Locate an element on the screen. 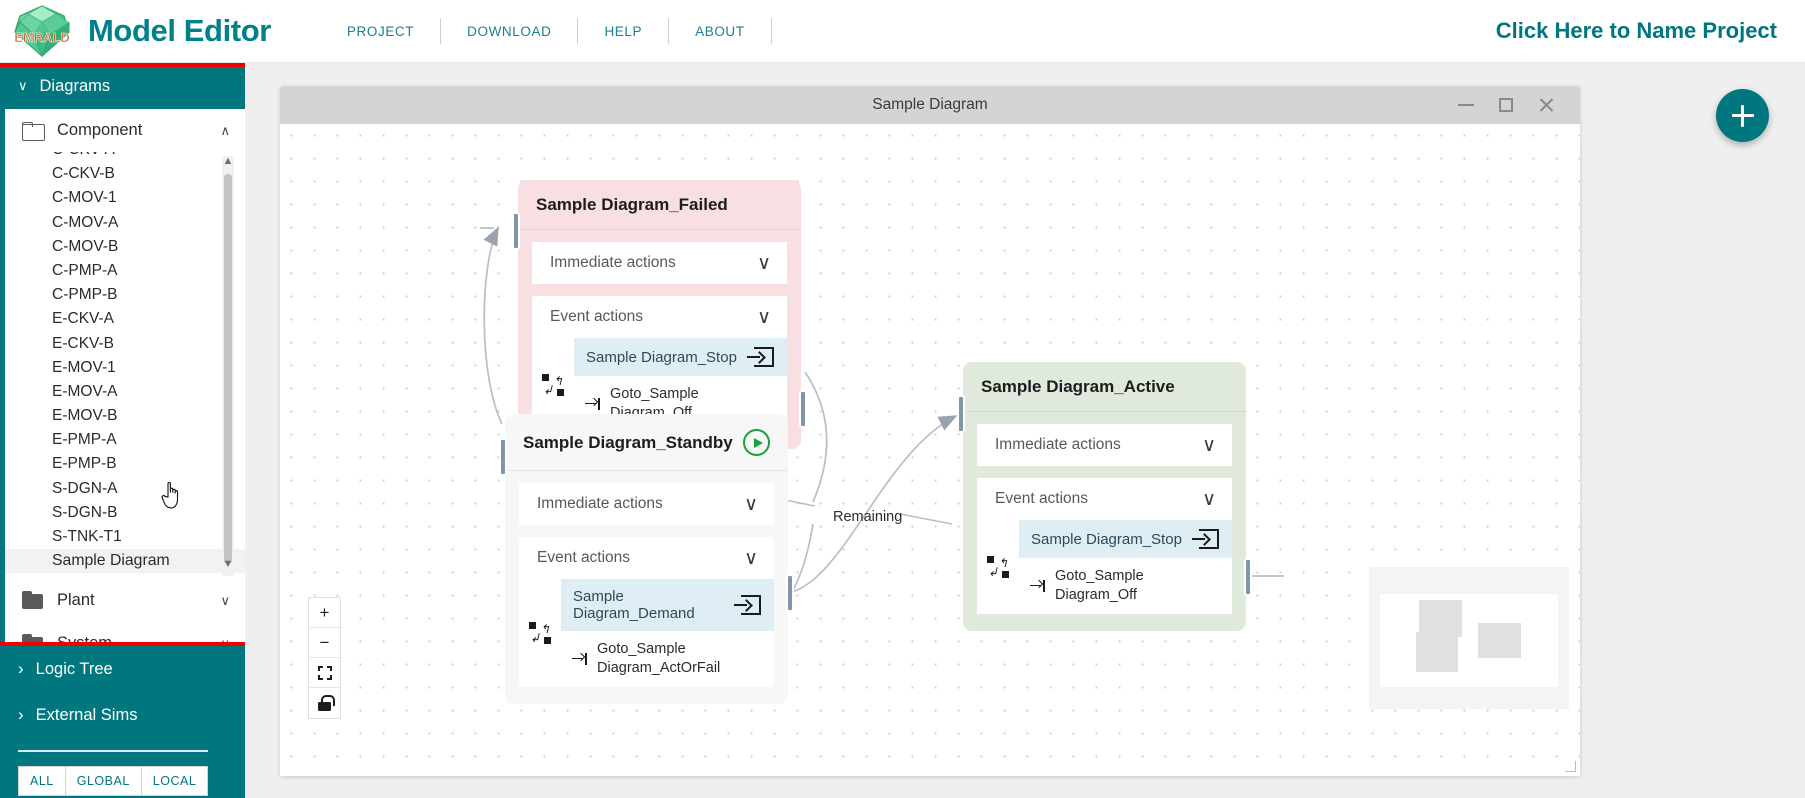  close-button is located at coordinates (1546, 105).